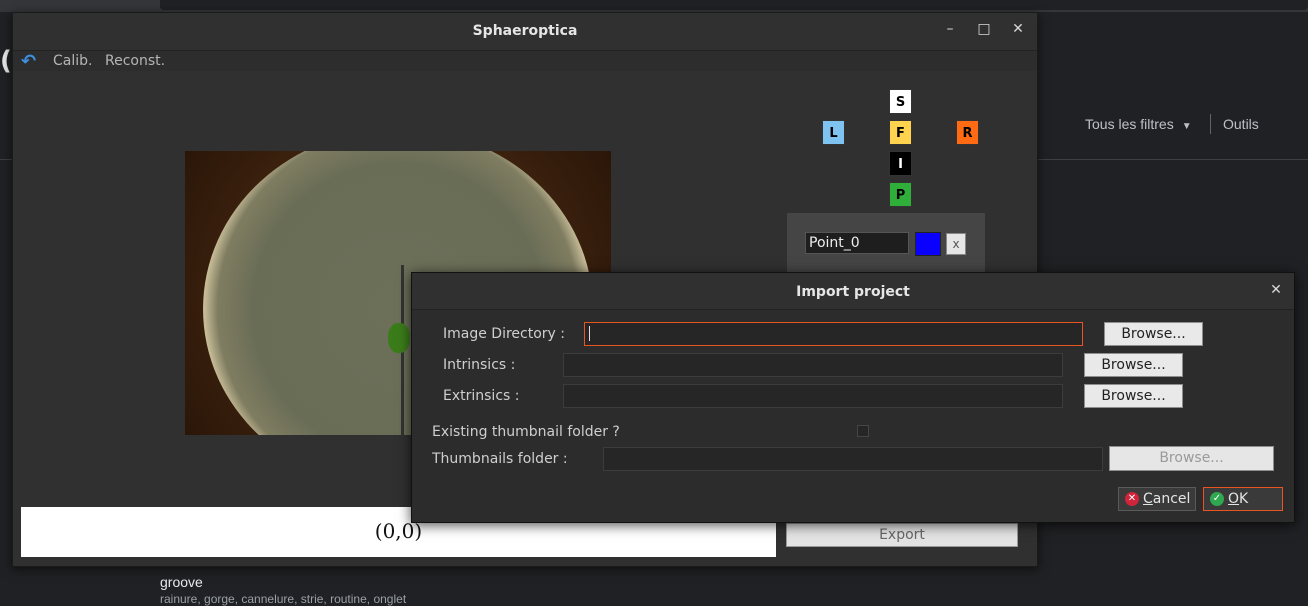 This screenshot has height=606, width=1308. I want to click on dialog-title: Import project, so click(853, 292).